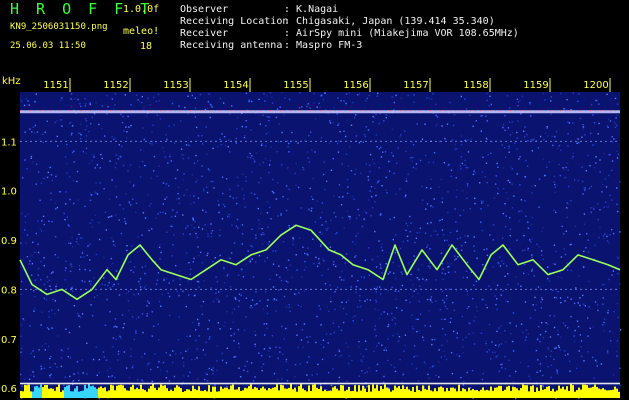 This screenshot has width=629, height=400. What do you see at coordinates (311, 9) in the screenshot?
I see `observer-value: : K.Nagai` at bounding box center [311, 9].